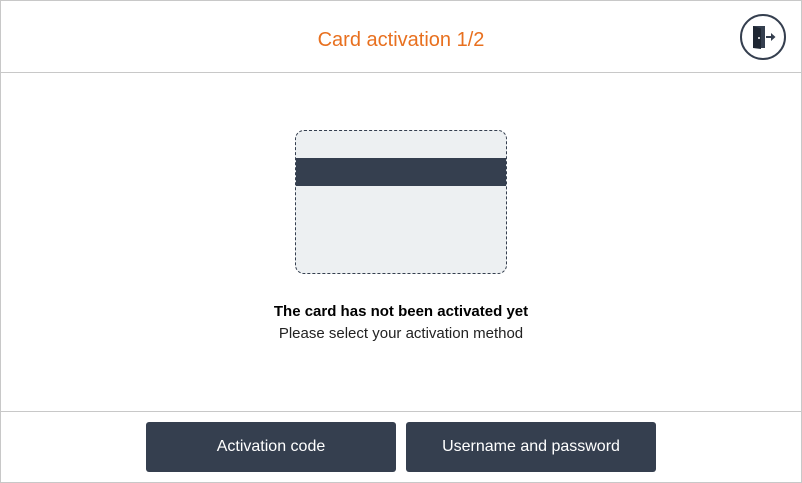 This screenshot has height=483, width=802. What do you see at coordinates (271, 447) in the screenshot?
I see `activation-code-button: Activation code` at bounding box center [271, 447].